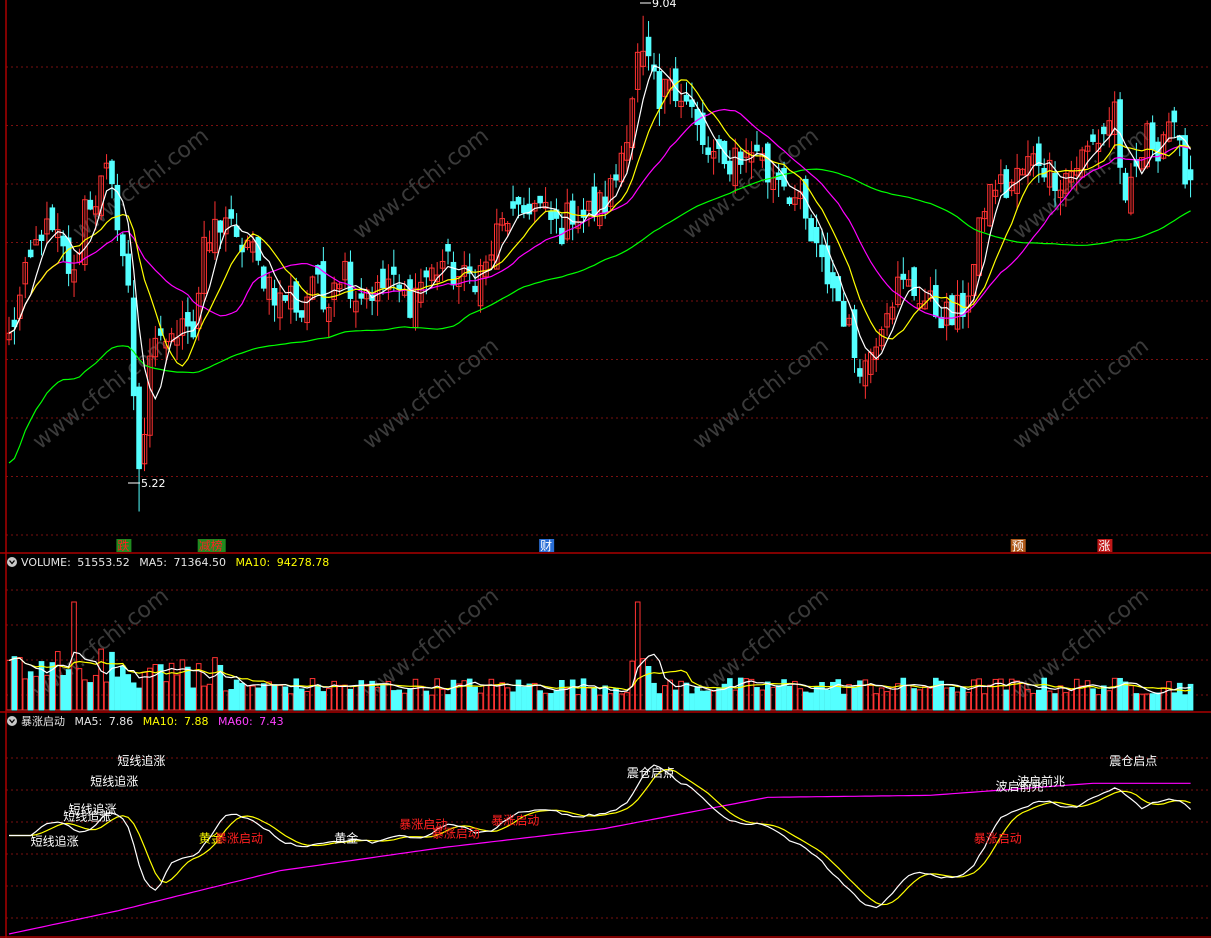  Describe the element at coordinates (200, 562) in the screenshot. I see `volume-ma5-value: 71364.50` at that location.